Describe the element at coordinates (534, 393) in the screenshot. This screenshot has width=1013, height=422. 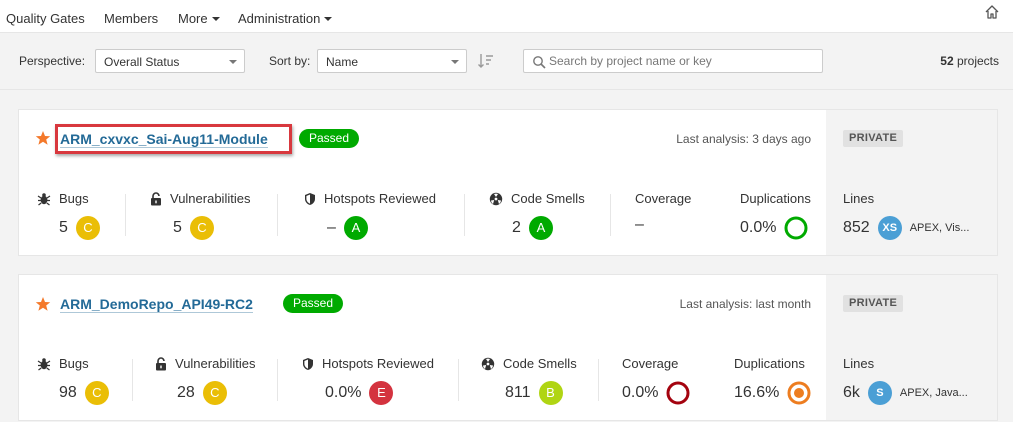
I see `code-smells-measure: 811 B` at that location.